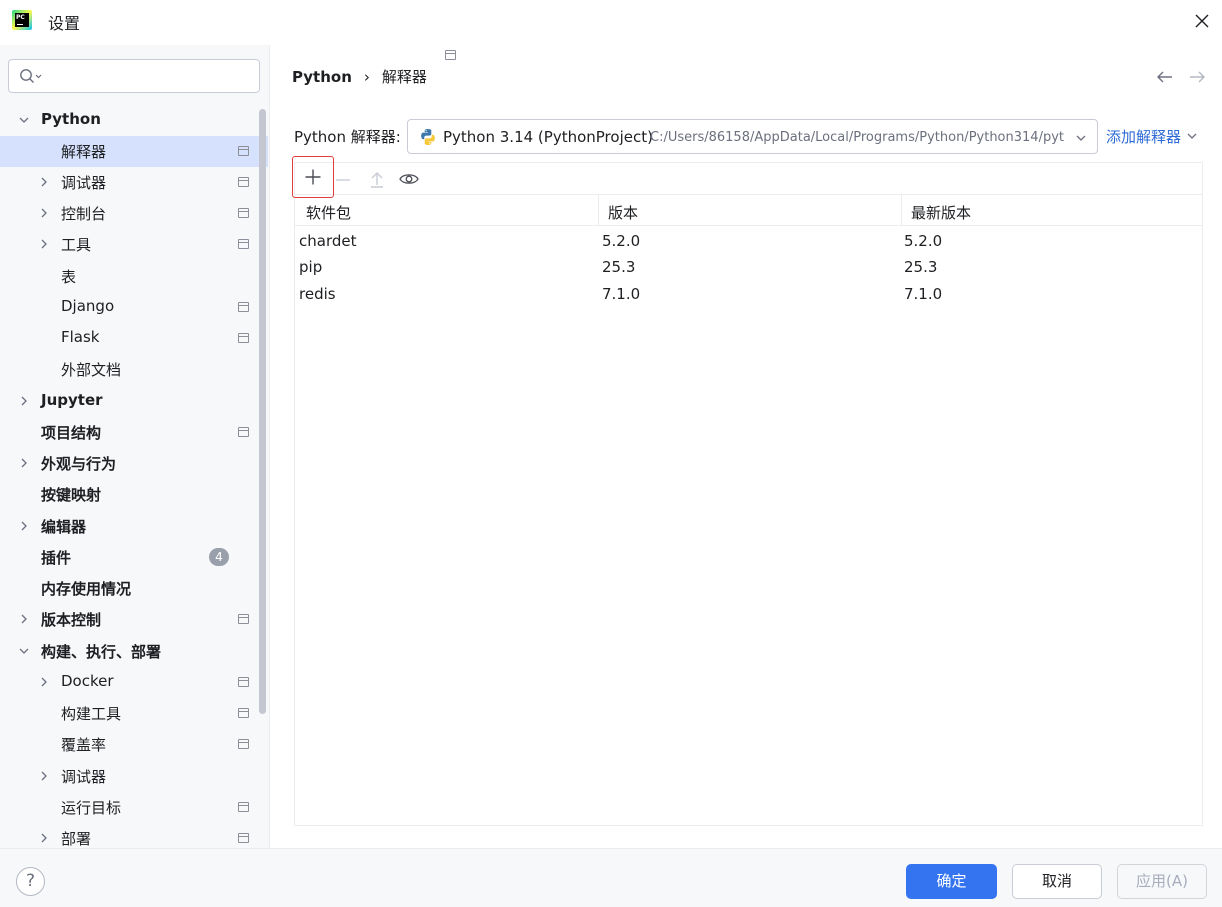 The height and width of the screenshot is (907, 1222). Describe the element at coordinates (317, 294) in the screenshot. I see `package-name: redis` at that location.